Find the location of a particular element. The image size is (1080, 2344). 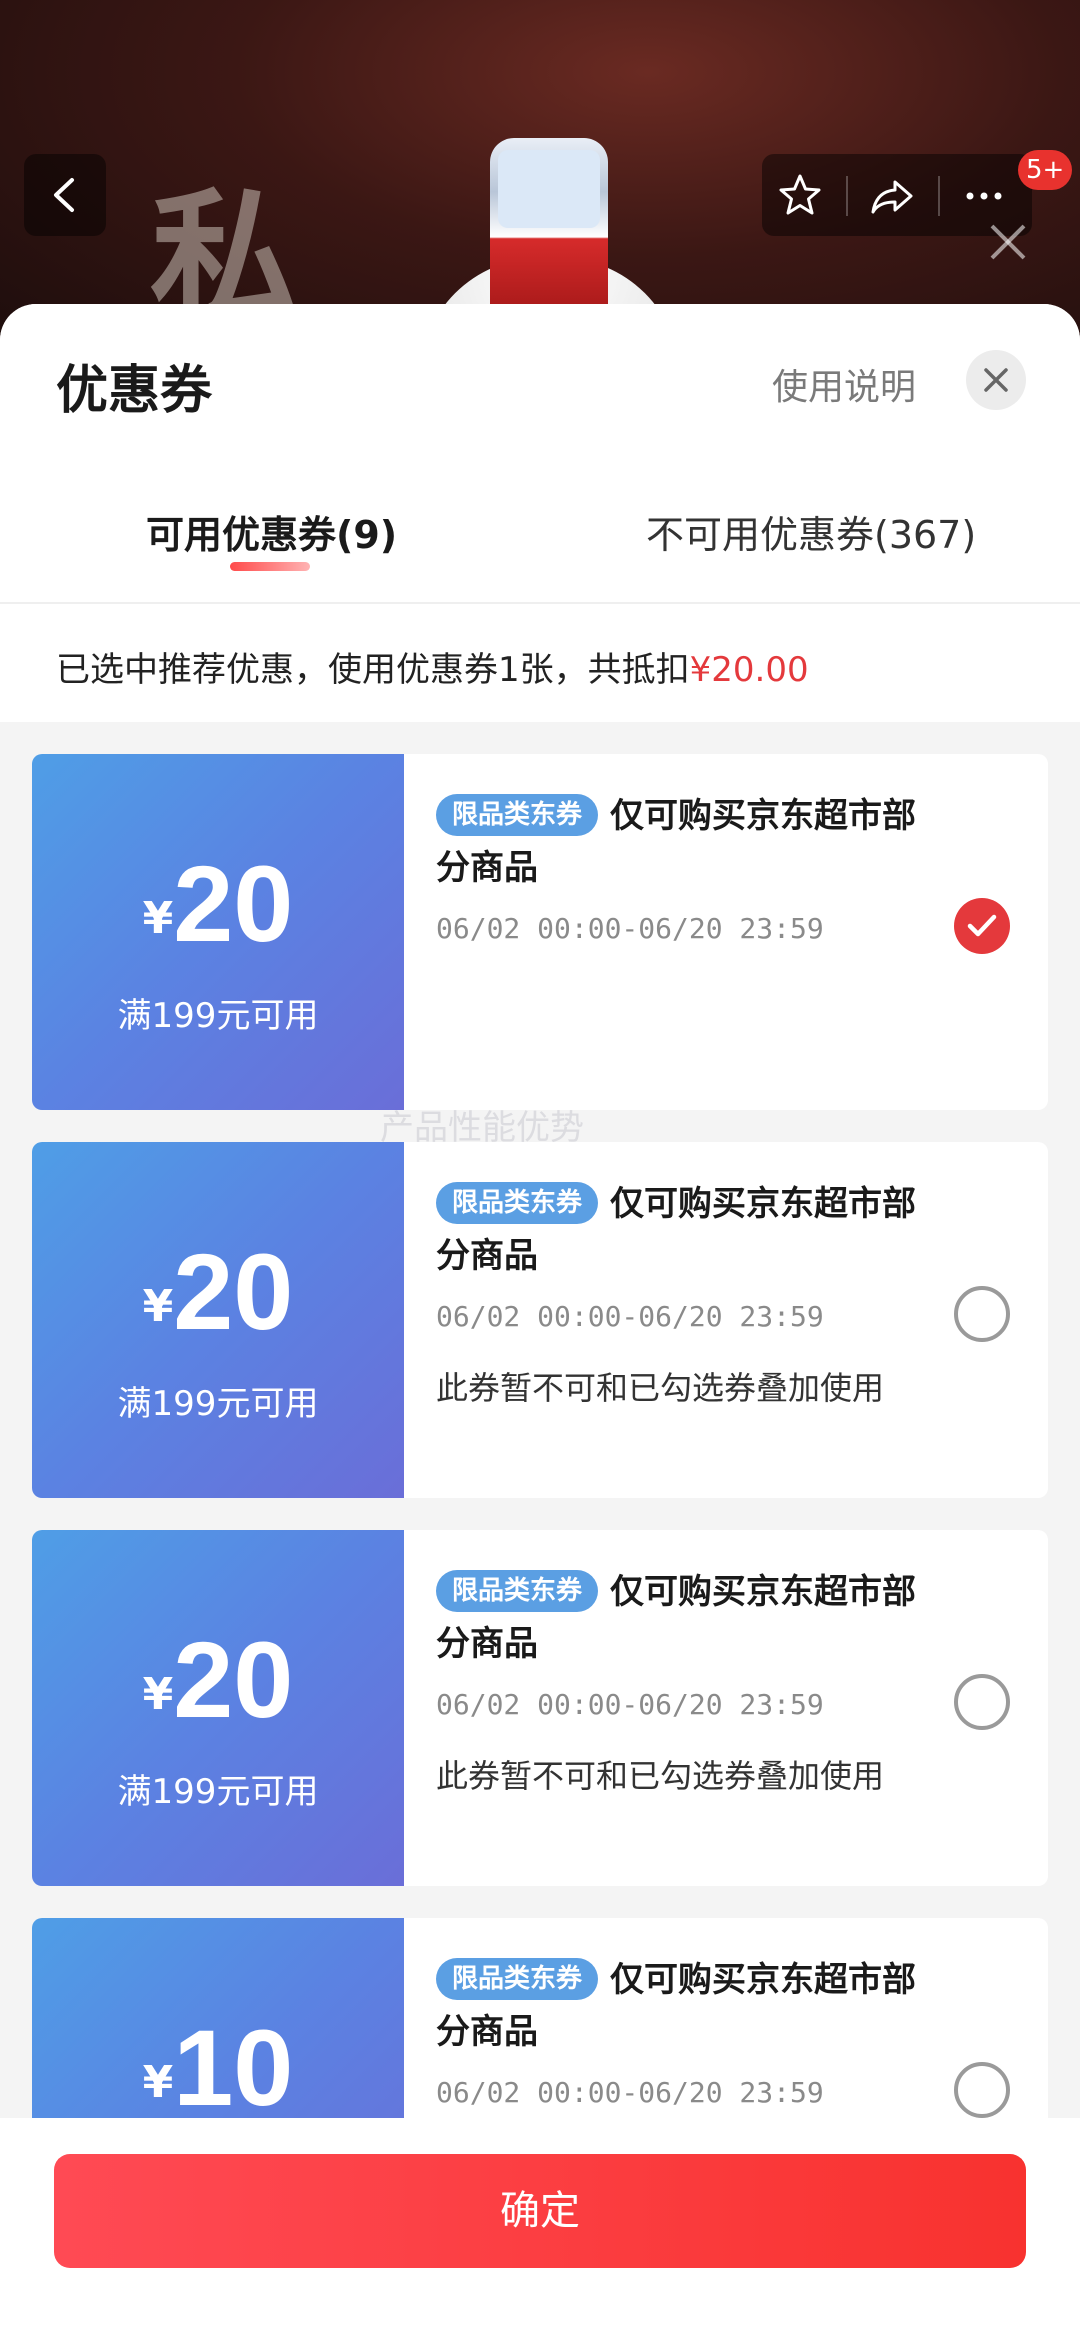

coupon-amount: ¥10 is located at coordinates (218, 2068).